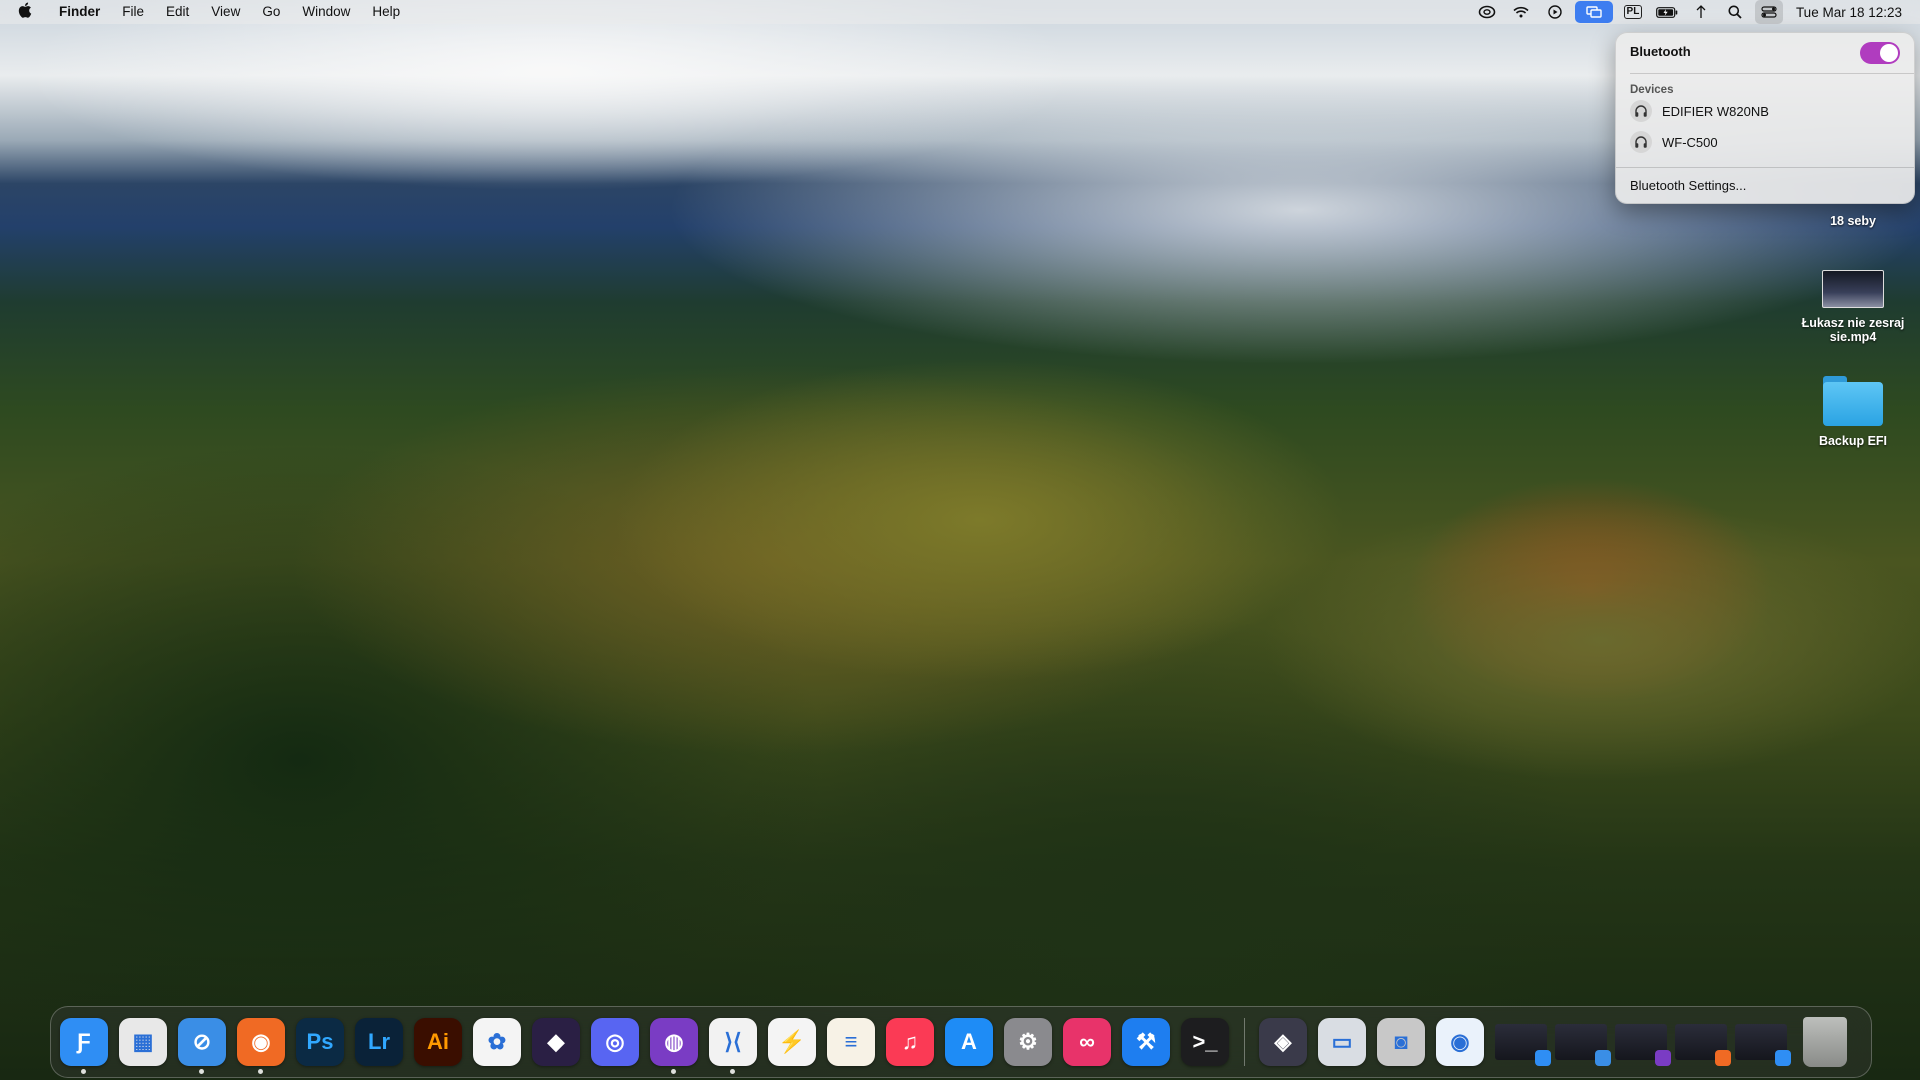 The image size is (1920, 1080). Describe the element at coordinates (1825, 1042) in the screenshot. I see `trash-icon` at that location.